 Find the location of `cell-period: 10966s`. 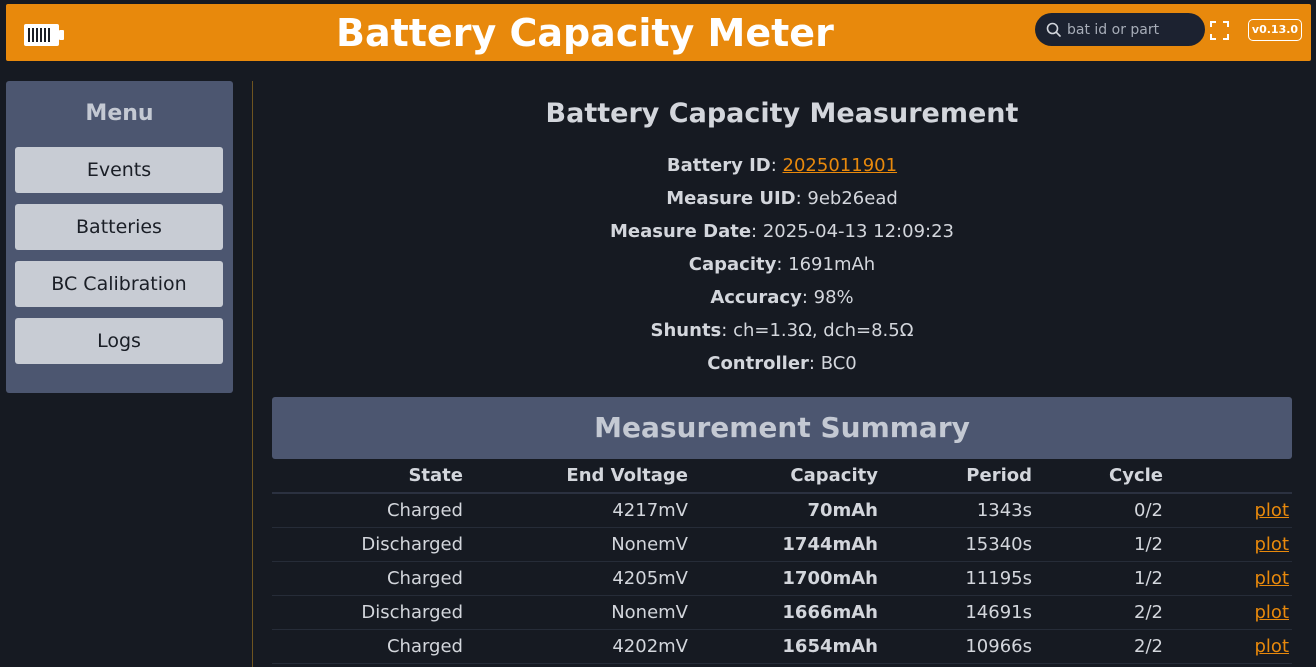

cell-period: 10966s is located at coordinates (998, 646).